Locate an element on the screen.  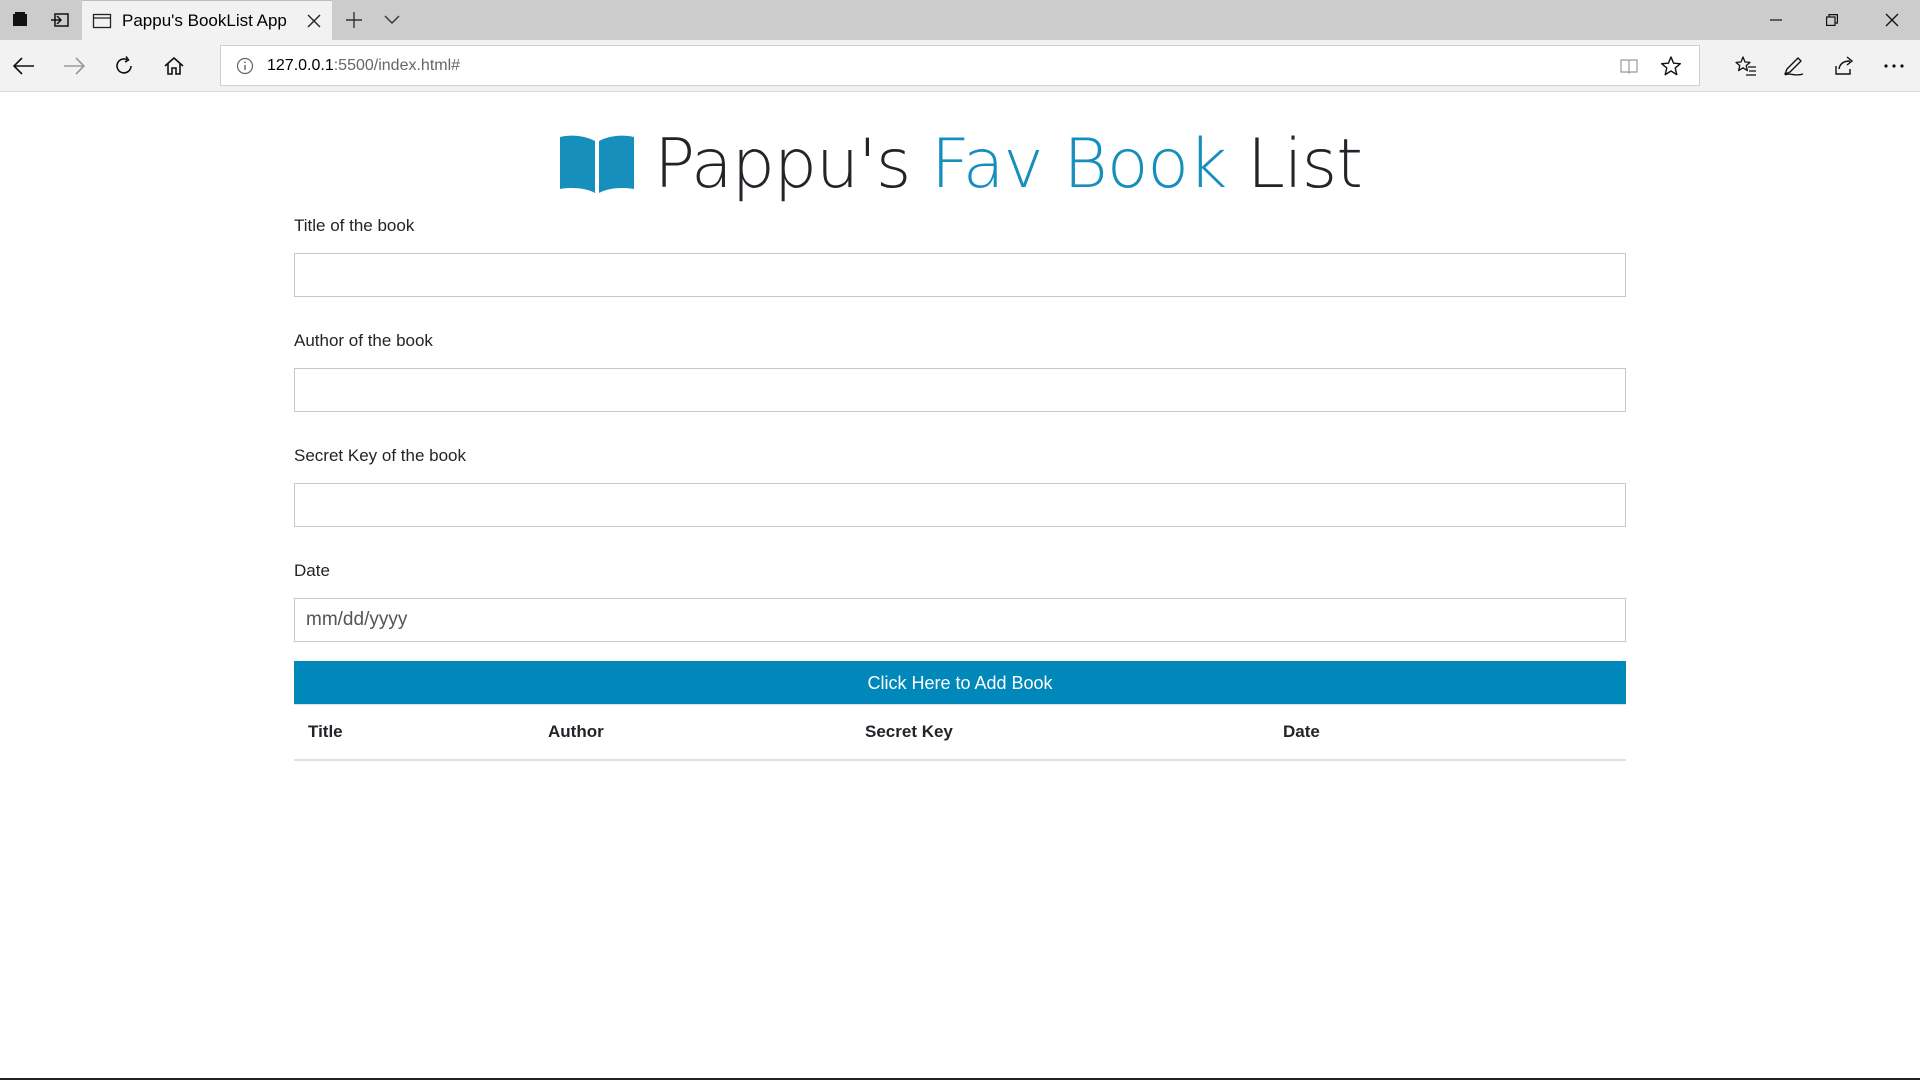
new-tab-icon is located at coordinates (354, 20).